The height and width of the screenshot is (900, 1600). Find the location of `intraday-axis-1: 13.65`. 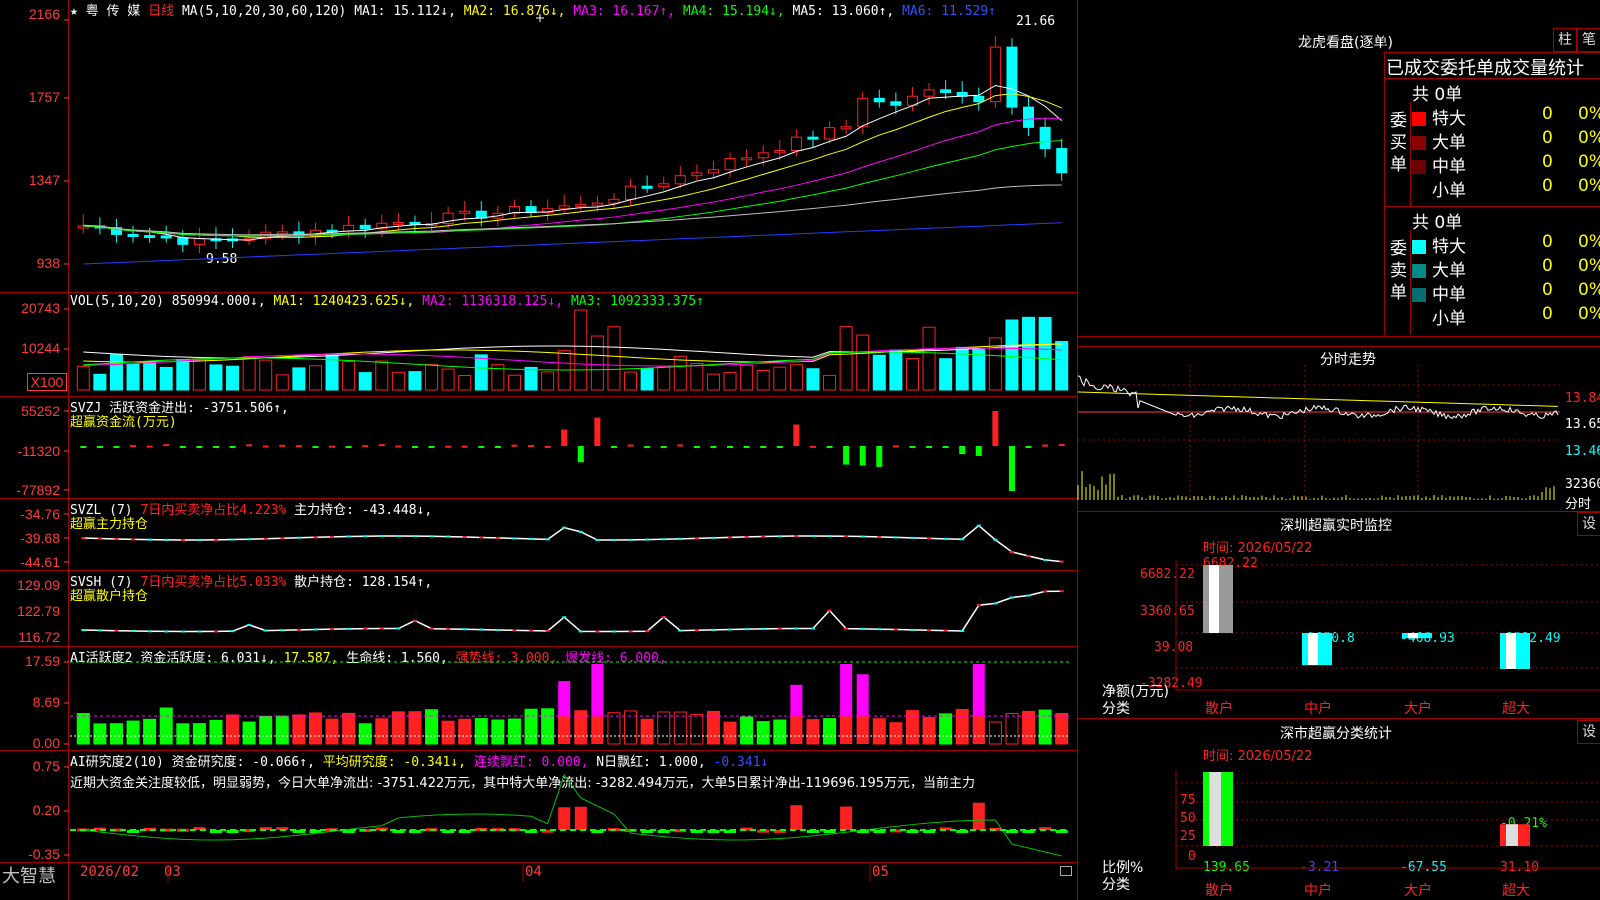

intraday-axis-1: 13.65 is located at coordinates (1582, 424).